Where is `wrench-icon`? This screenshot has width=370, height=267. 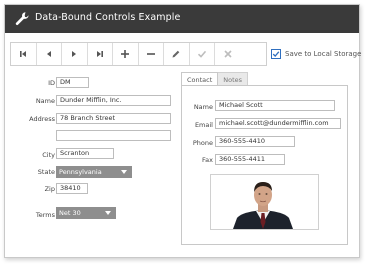 wrench-icon is located at coordinates (22, 19).